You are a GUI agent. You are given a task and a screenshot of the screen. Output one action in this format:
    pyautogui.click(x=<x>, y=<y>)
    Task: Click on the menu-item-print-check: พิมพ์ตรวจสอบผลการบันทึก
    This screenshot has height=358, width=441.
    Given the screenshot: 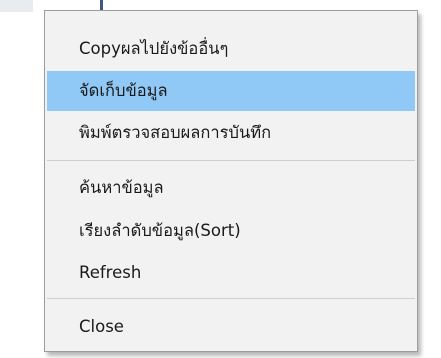 What is the action you would take?
    pyautogui.click(x=231, y=133)
    